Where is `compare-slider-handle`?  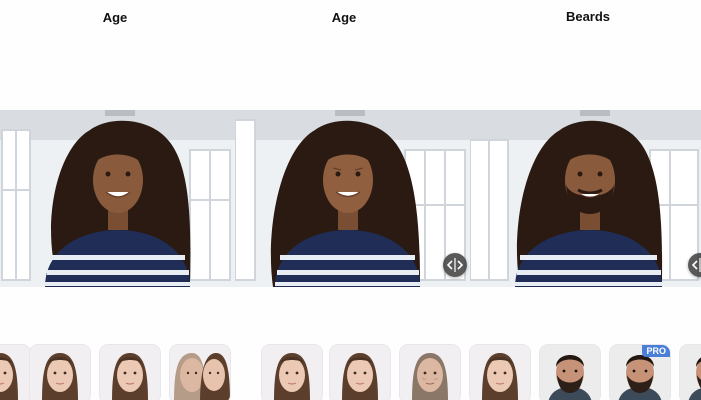
compare-slider-handle is located at coordinates (455, 265).